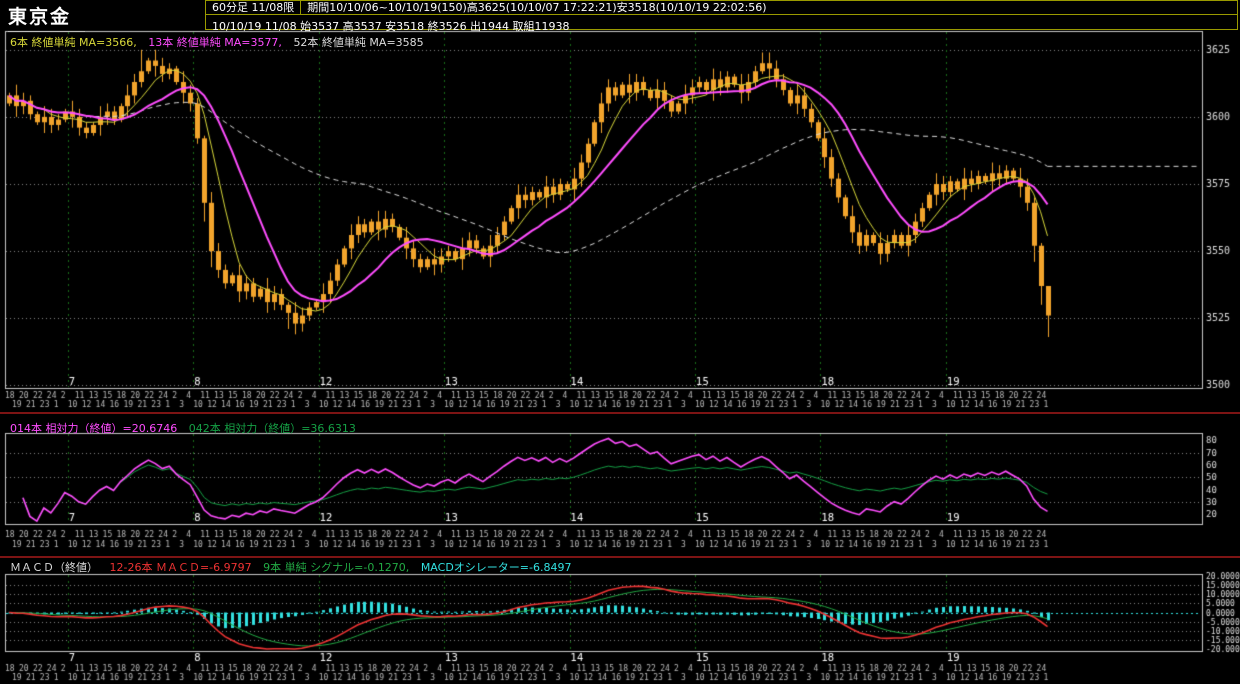 The image size is (1240, 684). What do you see at coordinates (47, 17) in the screenshot?
I see `app-title: 東京金` at bounding box center [47, 17].